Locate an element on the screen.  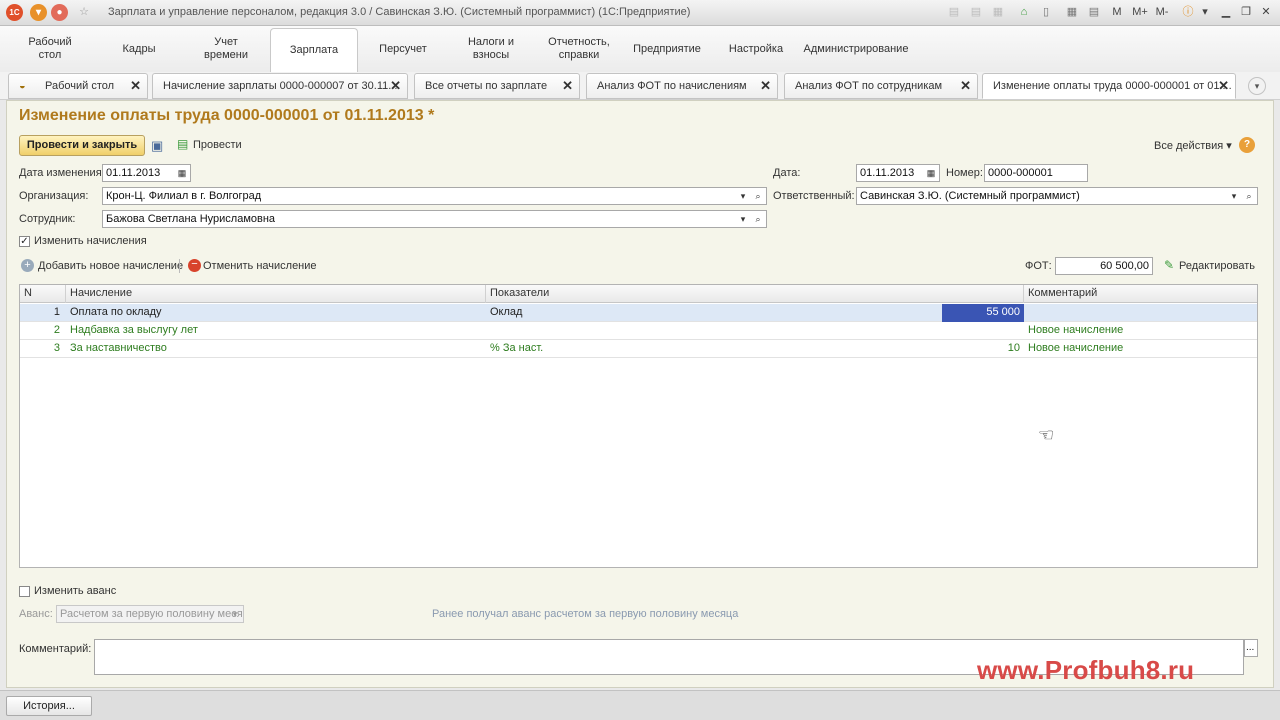
favorite-star-icon: ☆ is located at coordinates (84, 12).